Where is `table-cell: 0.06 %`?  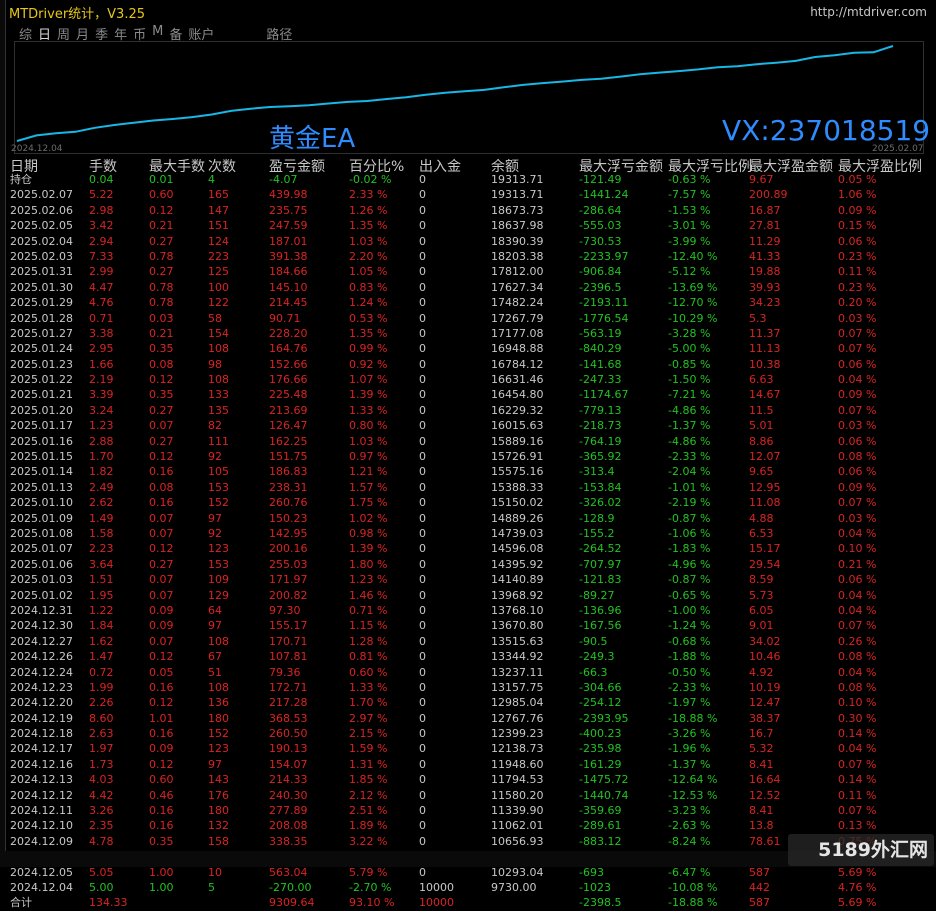 table-cell: 0.06 % is located at coordinates (857, 241).